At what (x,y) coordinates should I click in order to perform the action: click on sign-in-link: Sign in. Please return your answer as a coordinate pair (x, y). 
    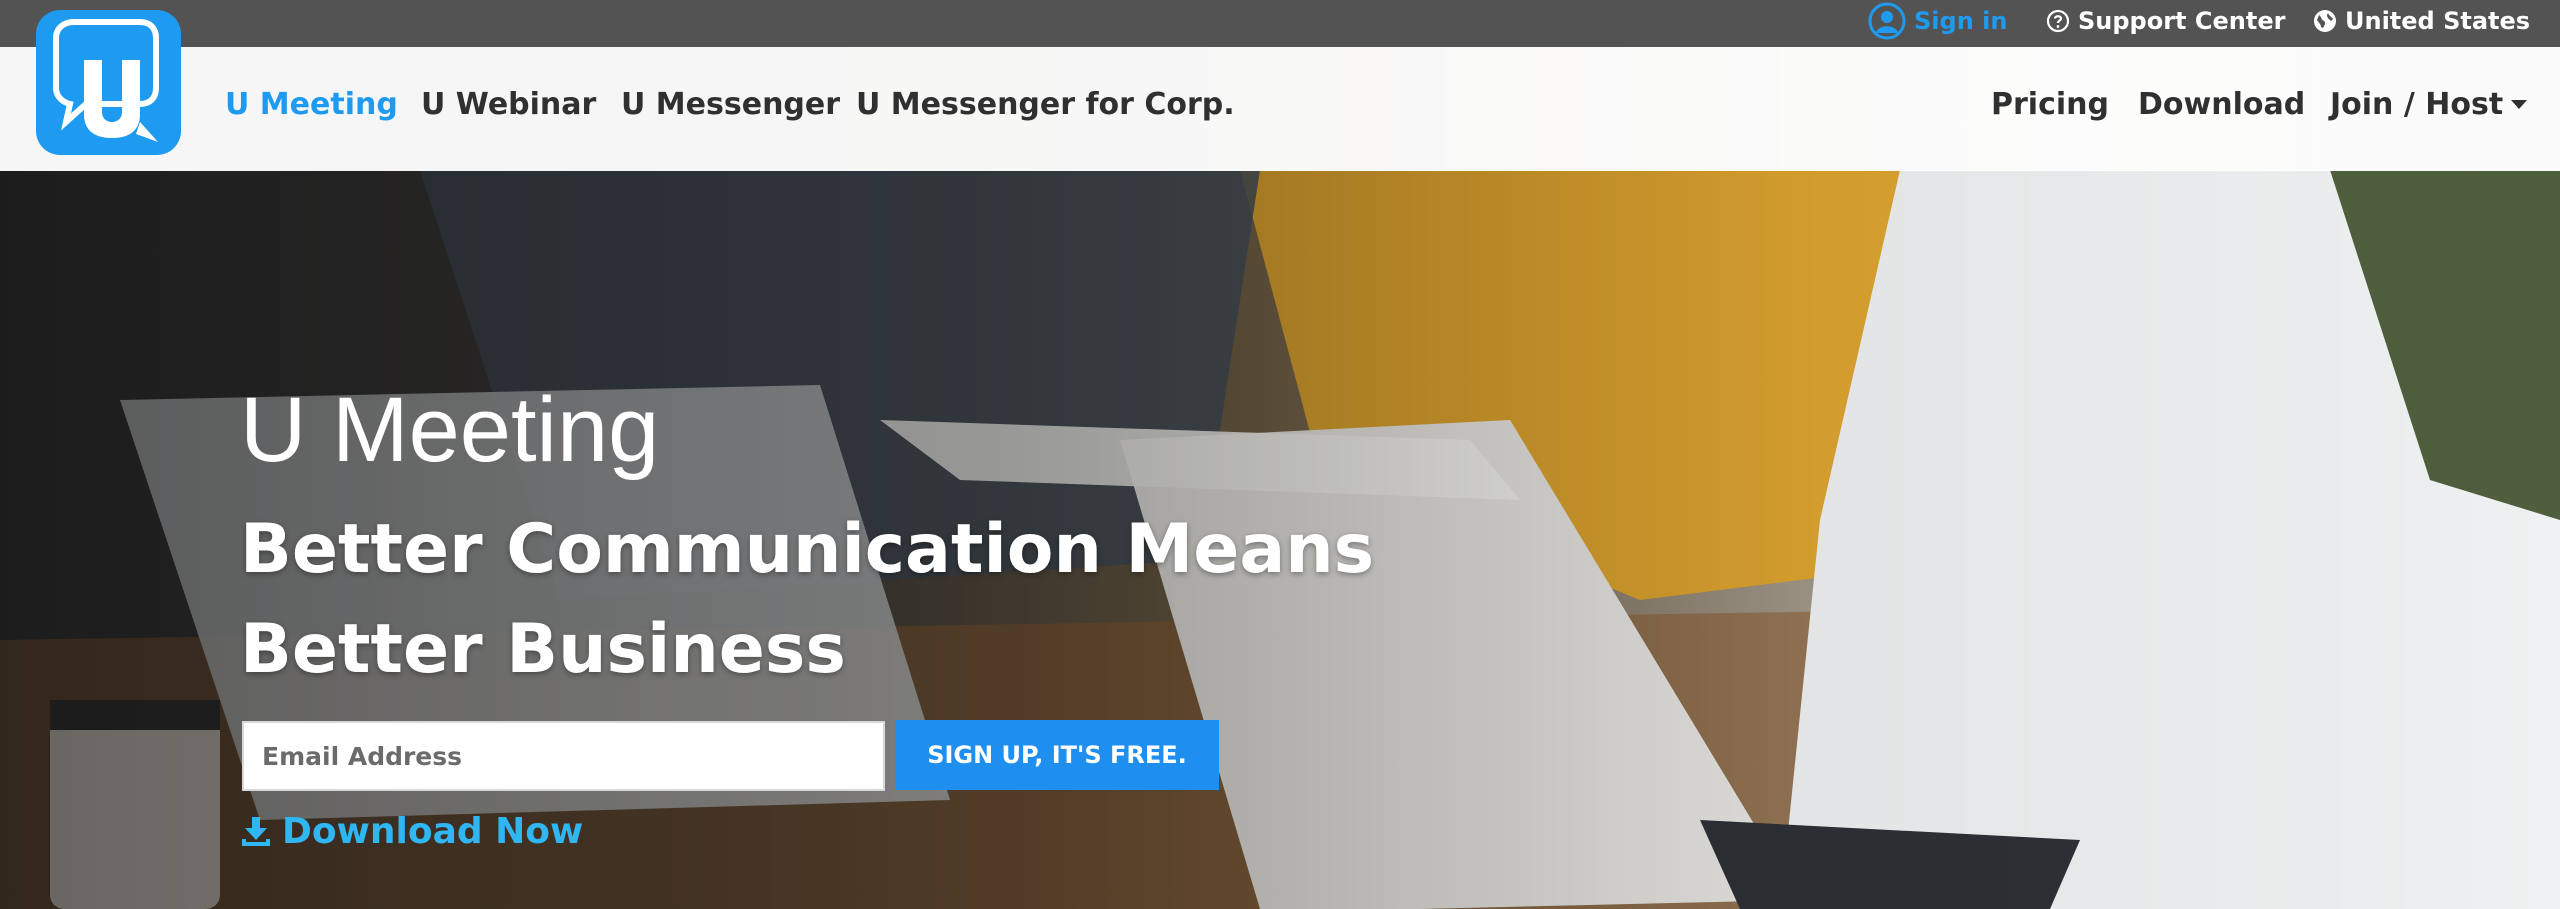
    Looking at the image, I should click on (1937, 21).